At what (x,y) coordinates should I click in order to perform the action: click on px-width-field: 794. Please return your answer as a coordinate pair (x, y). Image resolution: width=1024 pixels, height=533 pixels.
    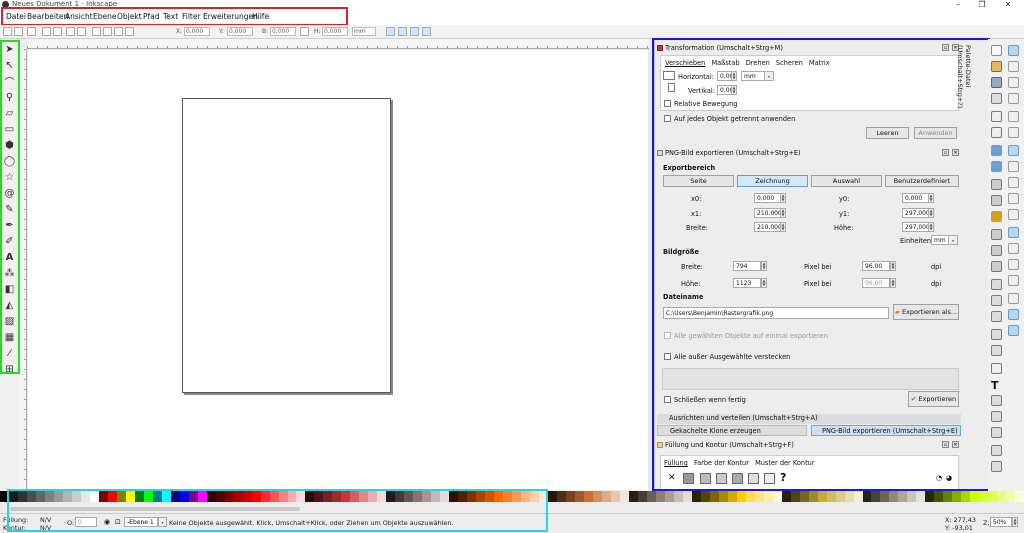
    Looking at the image, I should click on (747, 266).